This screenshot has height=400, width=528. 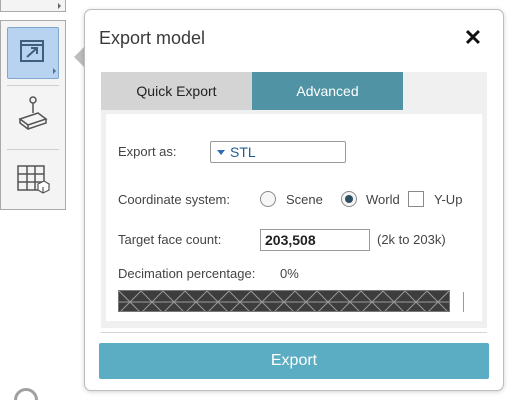 I want to click on tab-advanced: Advanced, so click(x=327, y=91).